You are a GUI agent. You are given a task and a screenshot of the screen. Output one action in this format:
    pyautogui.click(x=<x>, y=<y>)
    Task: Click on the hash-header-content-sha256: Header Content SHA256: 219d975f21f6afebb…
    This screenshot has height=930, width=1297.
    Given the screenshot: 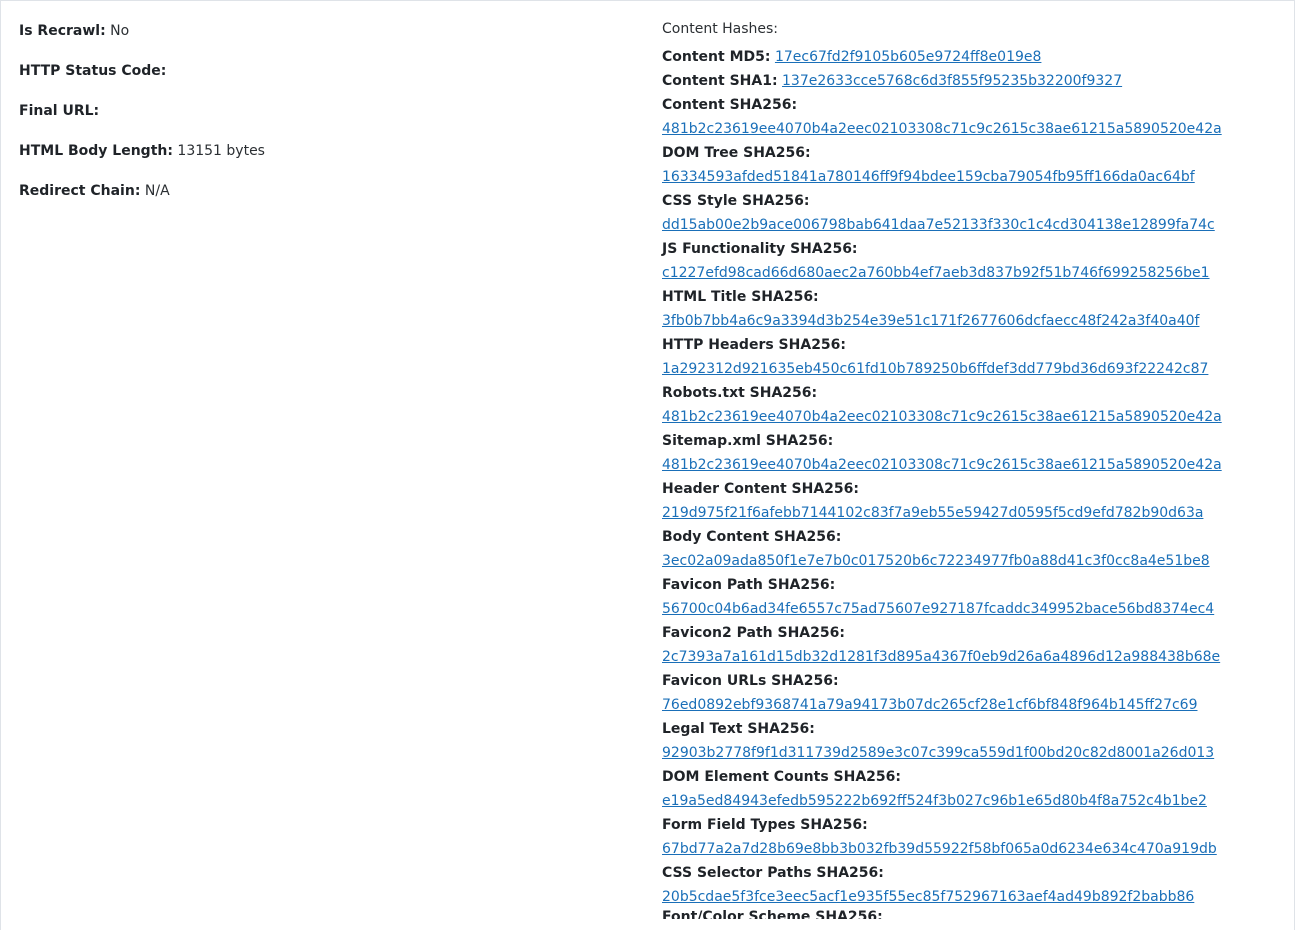 What is the action you would take?
    pyautogui.click(x=977, y=501)
    